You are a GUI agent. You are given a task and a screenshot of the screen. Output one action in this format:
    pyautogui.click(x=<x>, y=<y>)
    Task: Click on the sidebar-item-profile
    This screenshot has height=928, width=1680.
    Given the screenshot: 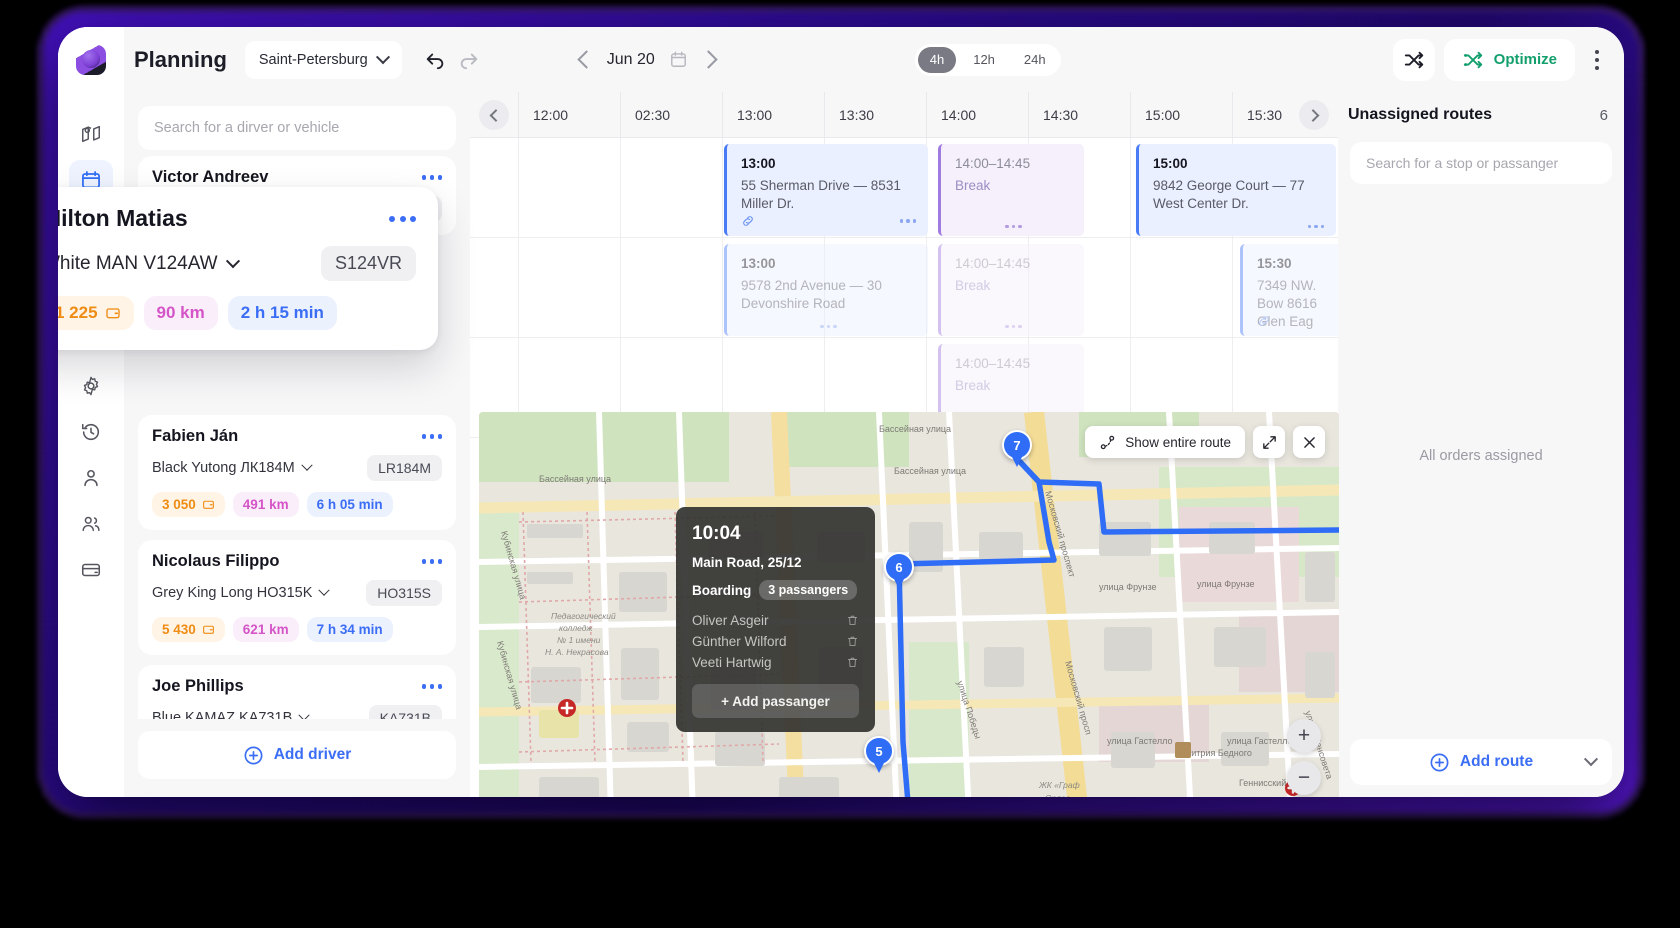 What is the action you would take?
    pyautogui.click(x=91, y=478)
    